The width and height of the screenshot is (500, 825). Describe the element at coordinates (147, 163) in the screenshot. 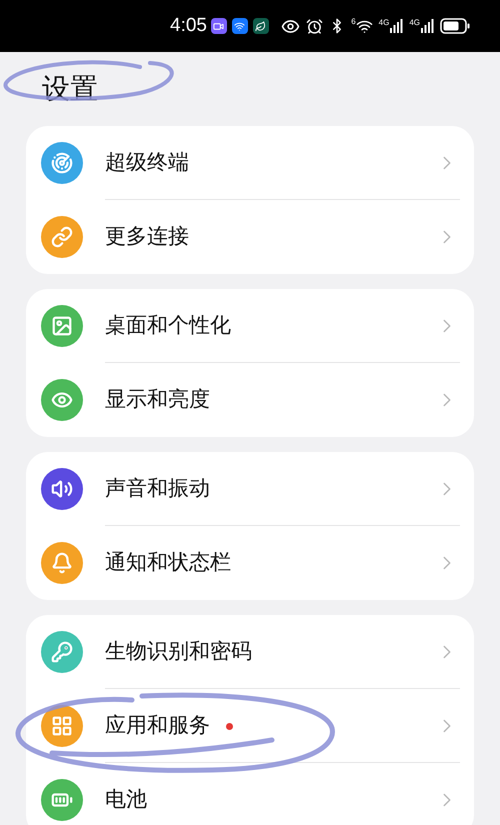

I see `item-label: 超级终端` at that location.